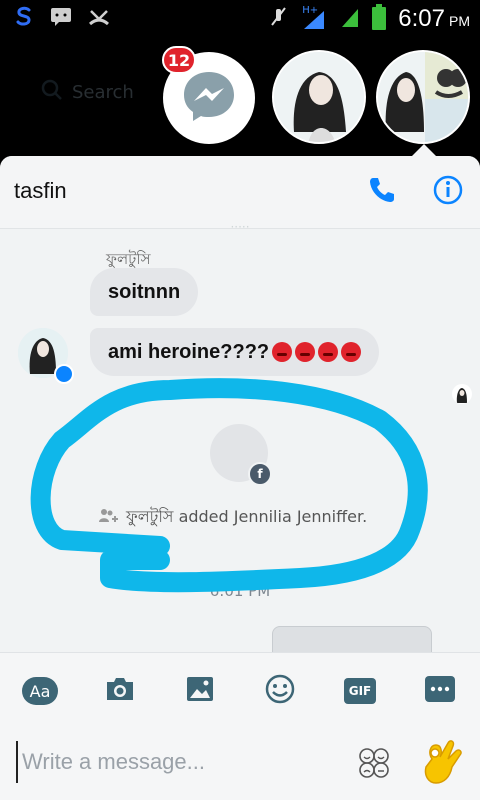  What do you see at coordinates (423, 97) in the screenshot?
I see `chat-head-group-avatar` at bounding box center [423, 97].